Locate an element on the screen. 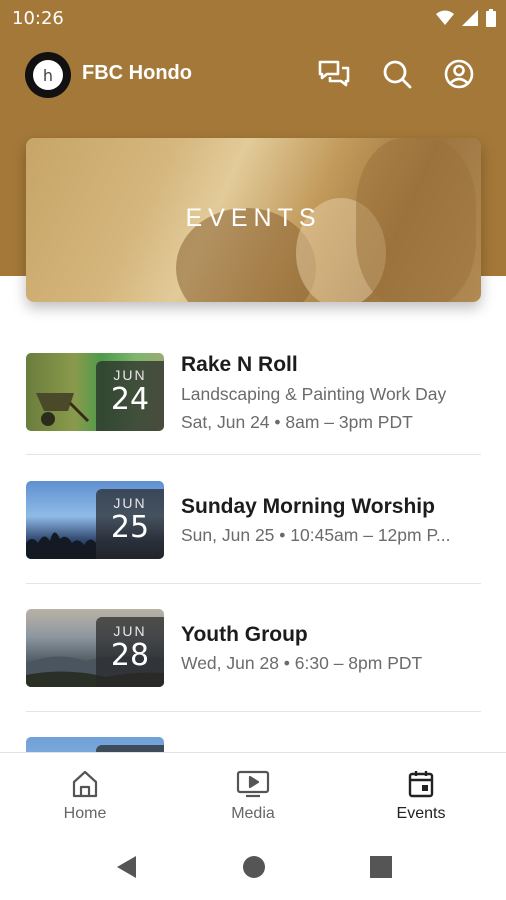  nav-item-media: Media is located at coordinates (253, 794).